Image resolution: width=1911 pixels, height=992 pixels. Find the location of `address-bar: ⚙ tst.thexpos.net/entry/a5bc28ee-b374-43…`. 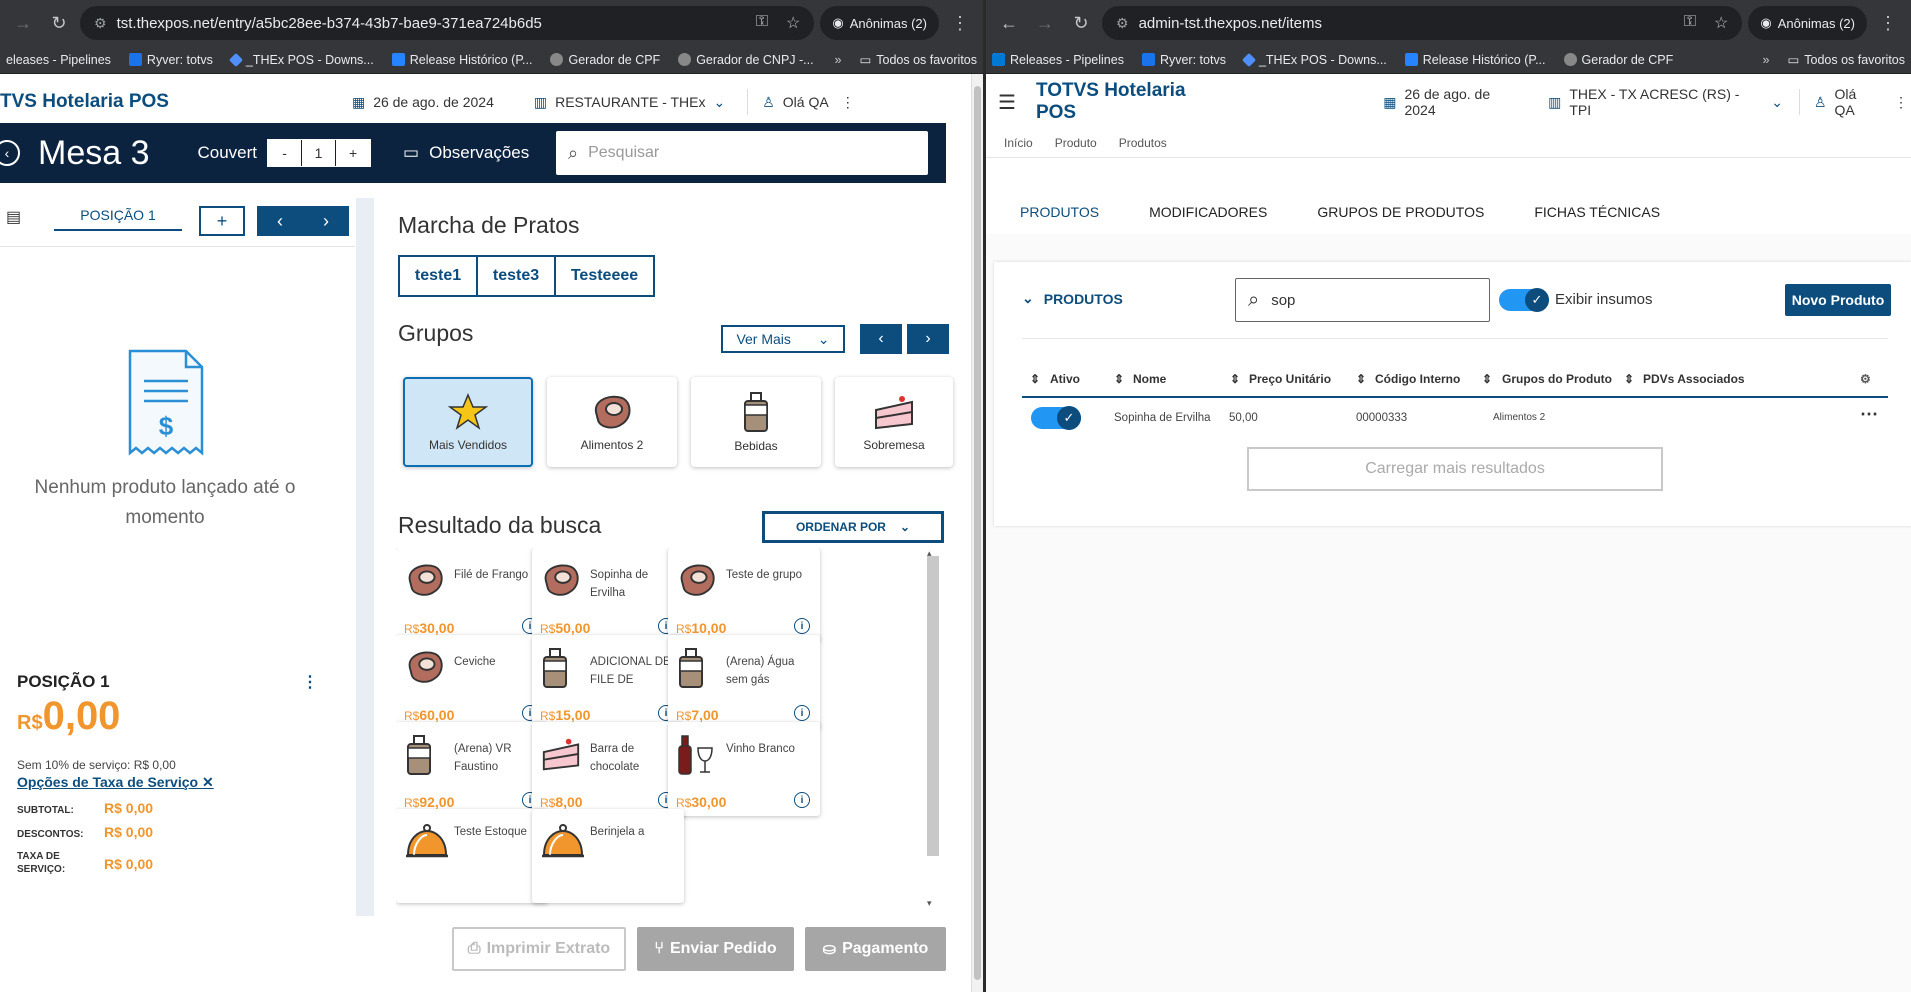

address-bar: ⚙ tst.thexpos.net/entry/a5bc28ee-b374-43… is located at coordinates (447, 23).